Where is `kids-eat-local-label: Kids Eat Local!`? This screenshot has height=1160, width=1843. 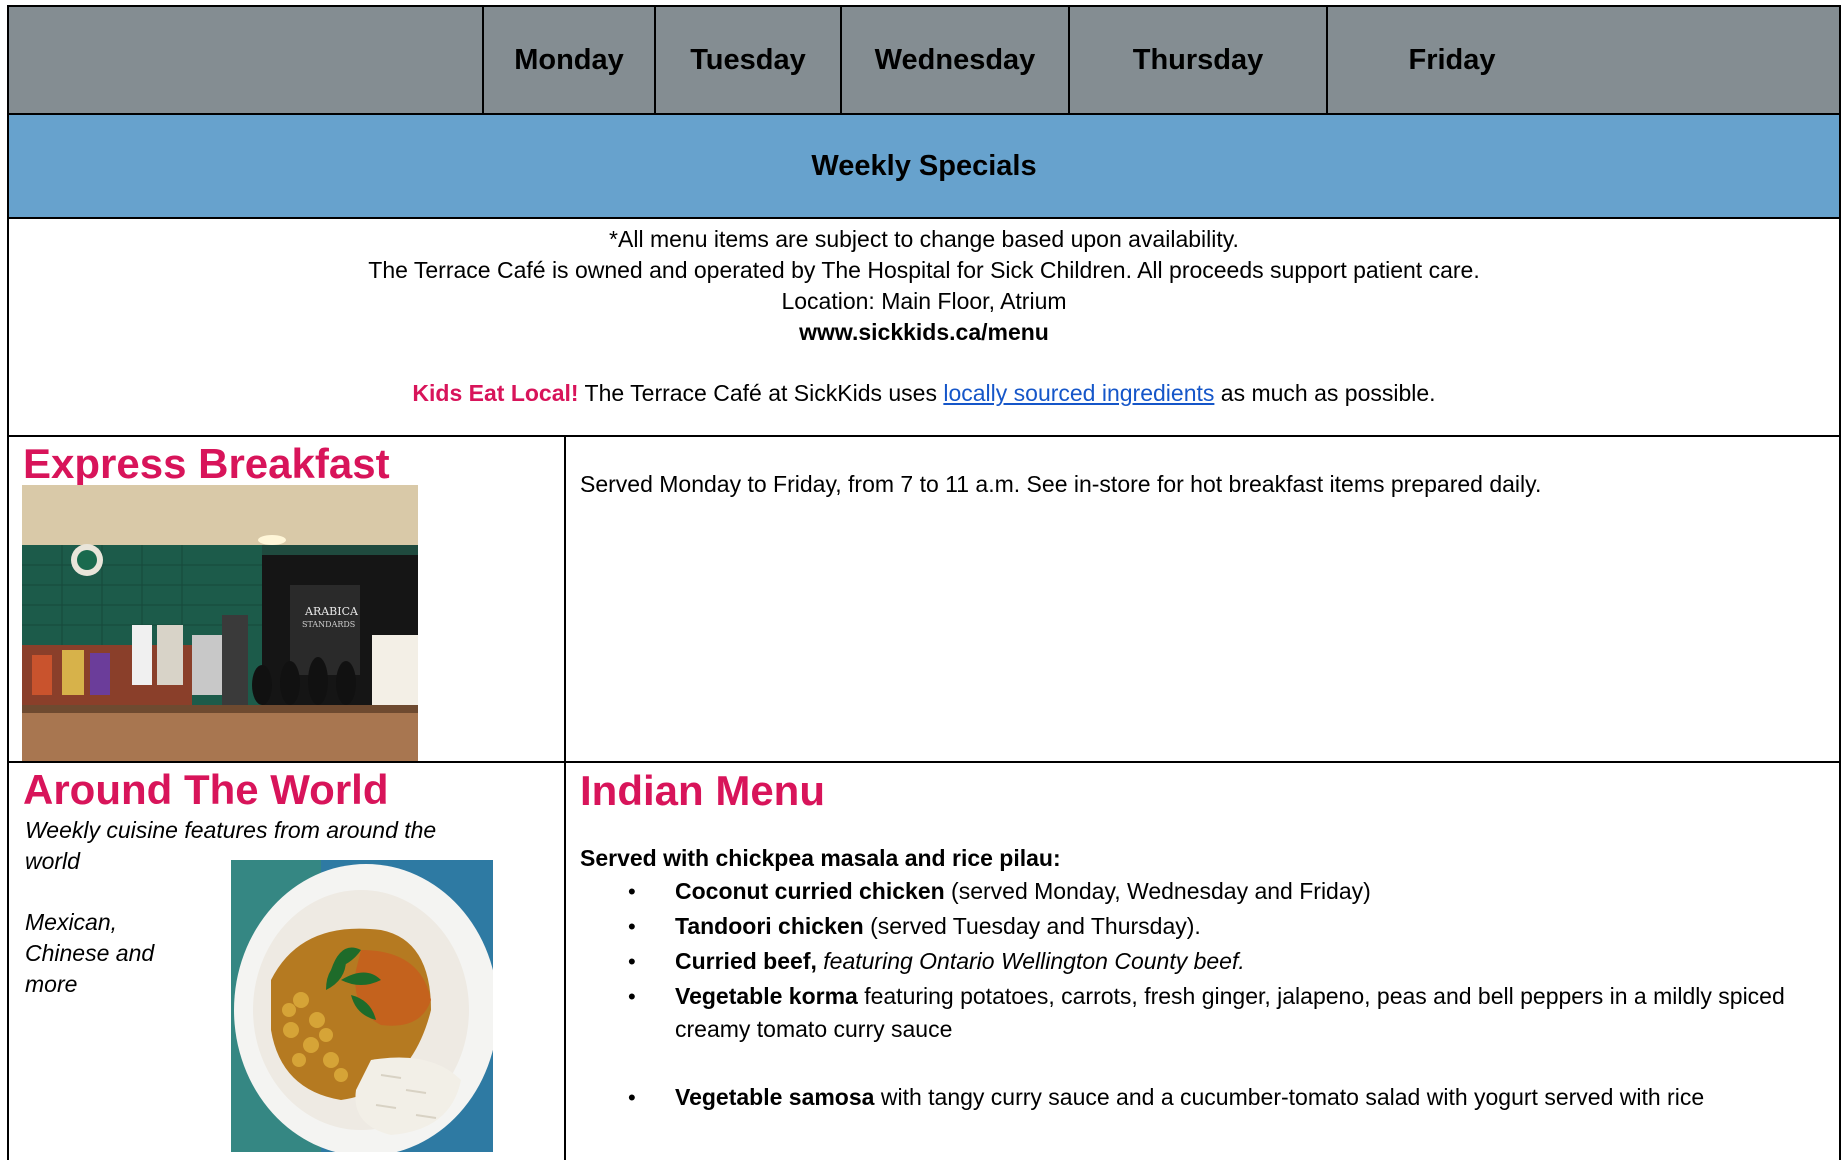 kids-eat-local-label: Kids Eat Local! is located at coordinates (495, 393).